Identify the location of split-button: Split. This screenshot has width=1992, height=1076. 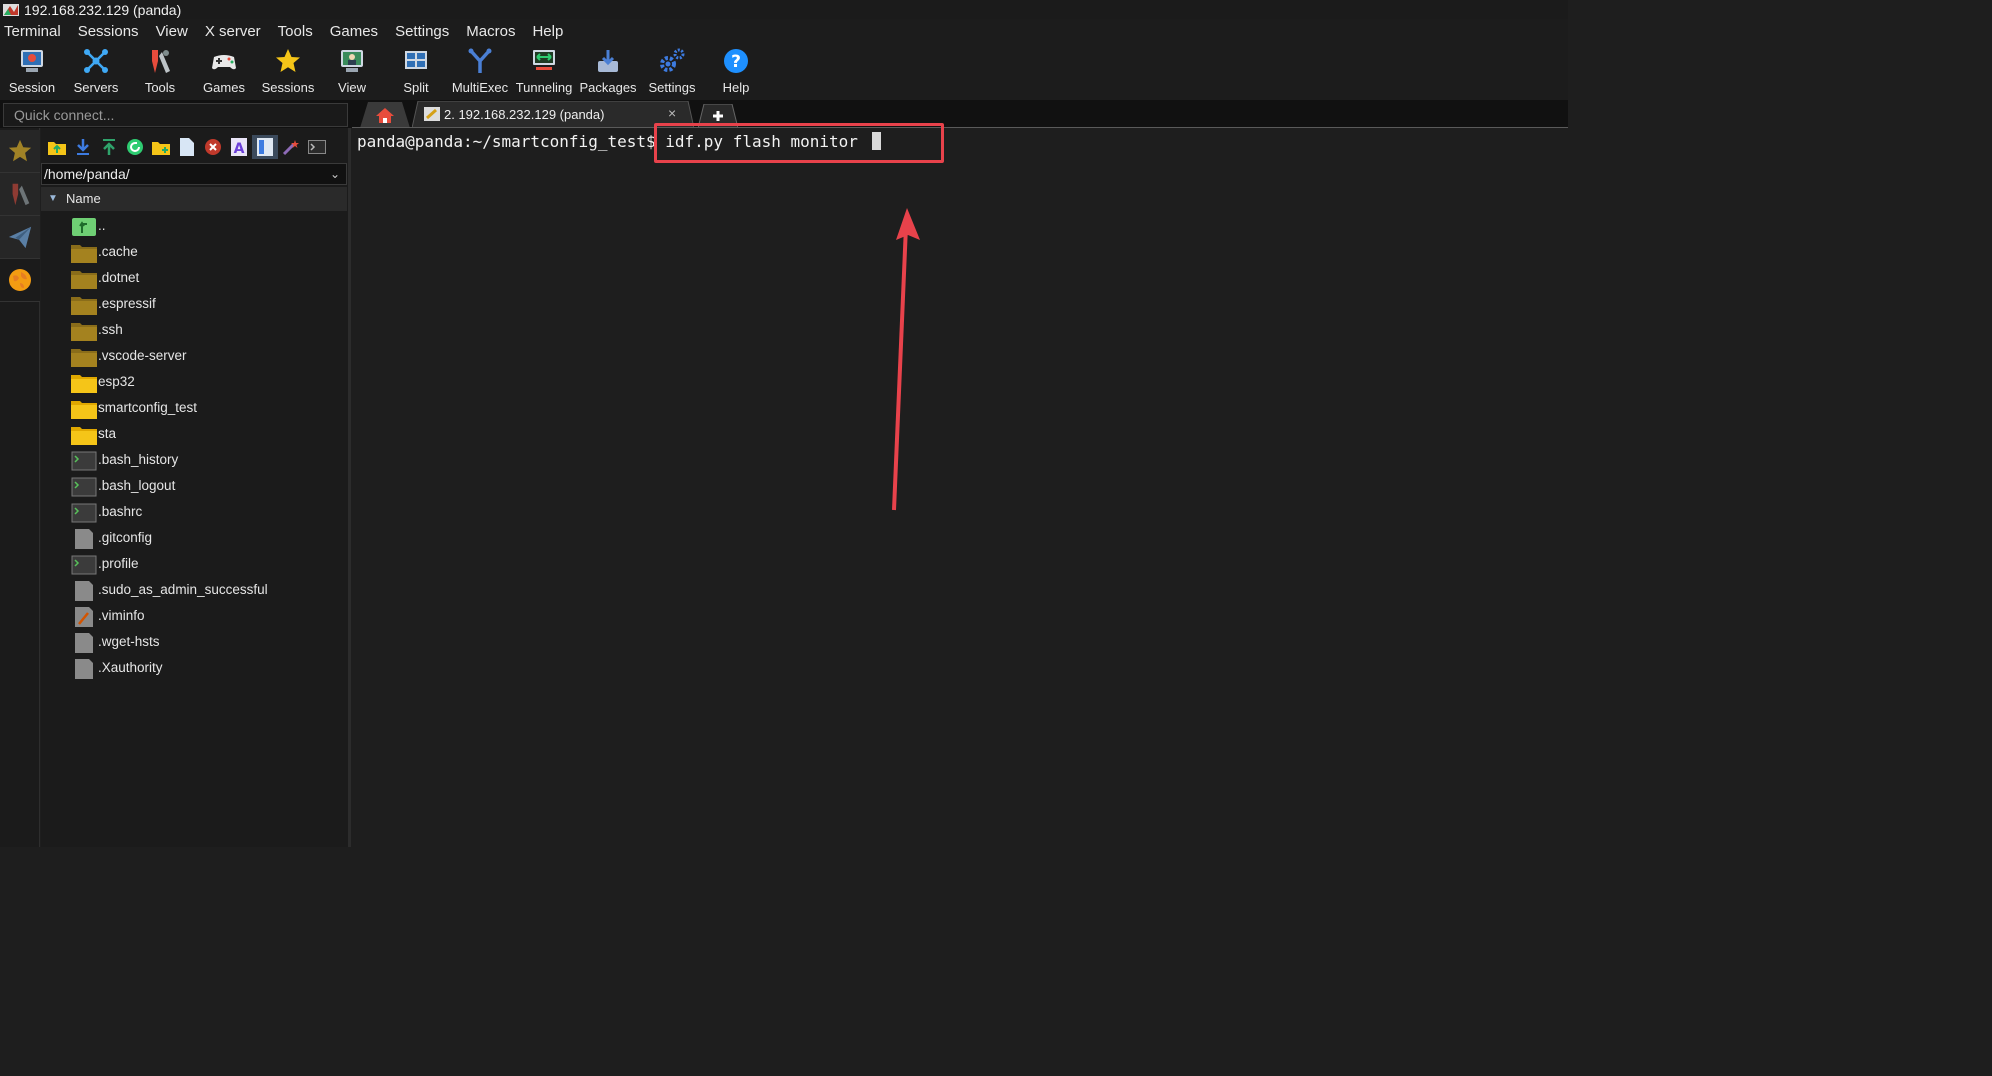
(416, 71).